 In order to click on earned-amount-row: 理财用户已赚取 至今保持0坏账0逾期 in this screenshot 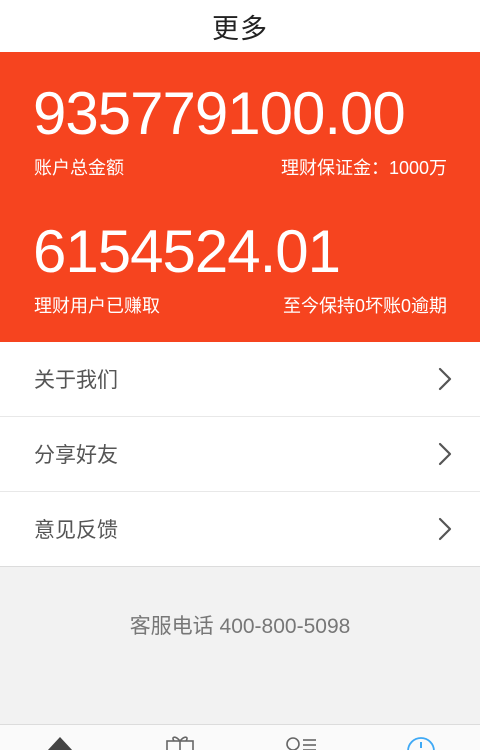, I will do `click(240, 305)`.